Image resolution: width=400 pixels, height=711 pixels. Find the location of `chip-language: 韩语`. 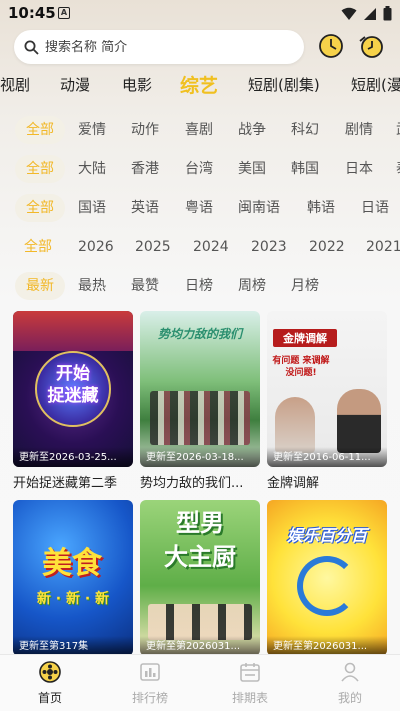

chip-language: 韩语 is located at coordinates (321, 208).